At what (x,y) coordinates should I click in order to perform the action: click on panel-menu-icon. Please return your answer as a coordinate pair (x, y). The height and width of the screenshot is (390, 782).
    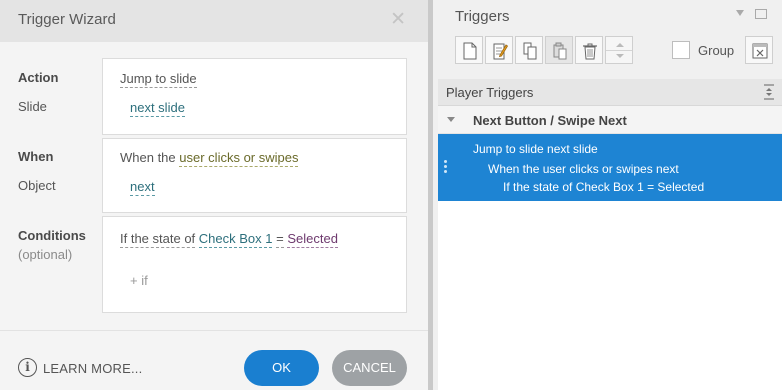
    Looking at the image, I should click on (740, 13).